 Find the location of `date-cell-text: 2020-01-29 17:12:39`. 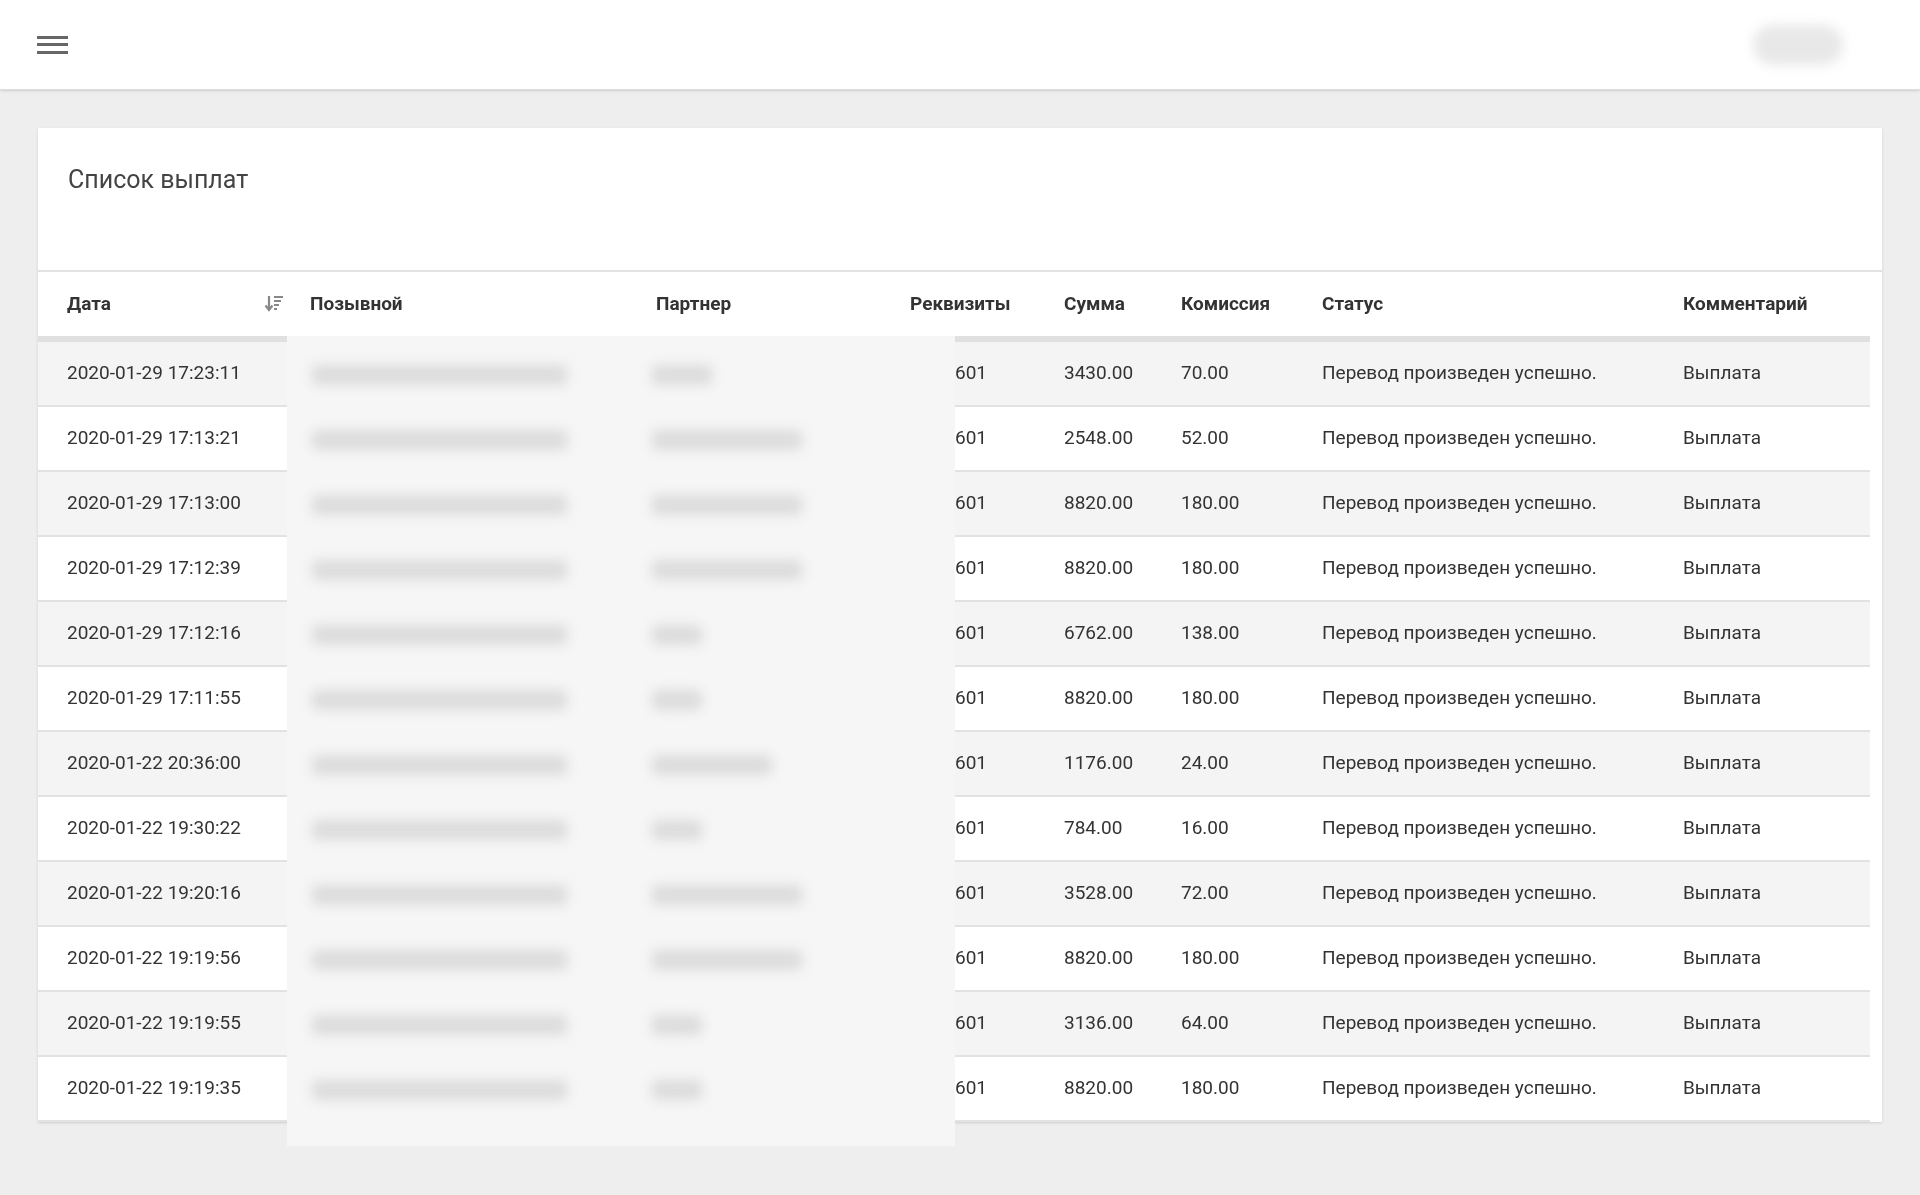

date-cell-text: 2020-01-29 17:12:39 is located at coordinates (154, 568).